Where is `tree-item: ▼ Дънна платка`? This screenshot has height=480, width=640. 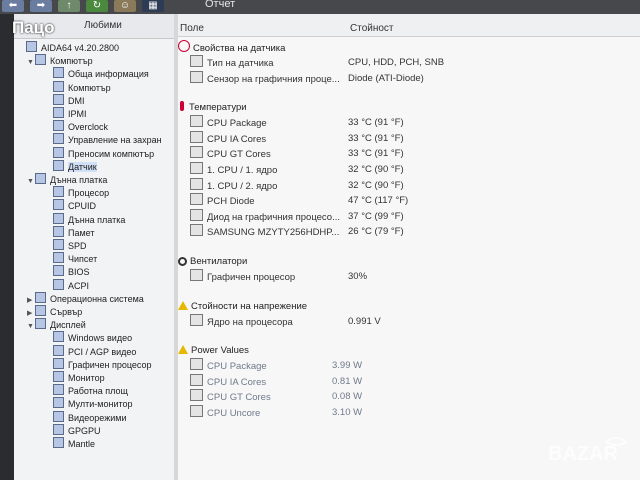 tree-item: ▼ Дънна платка is located at coordinates (67, 179).